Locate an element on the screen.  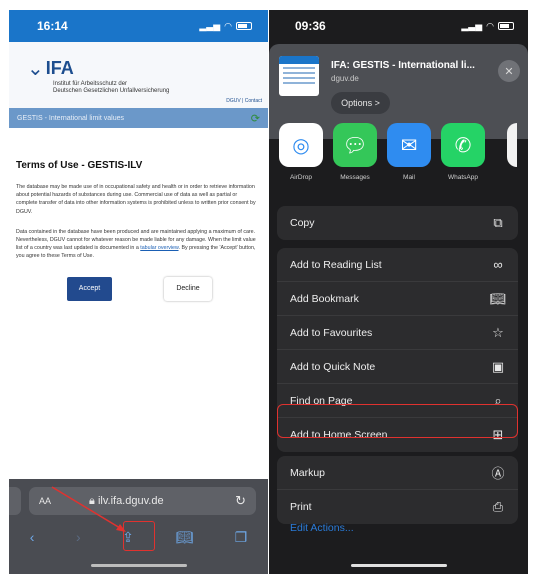
app-label: AirDrop is located at coordinates (301, 177).